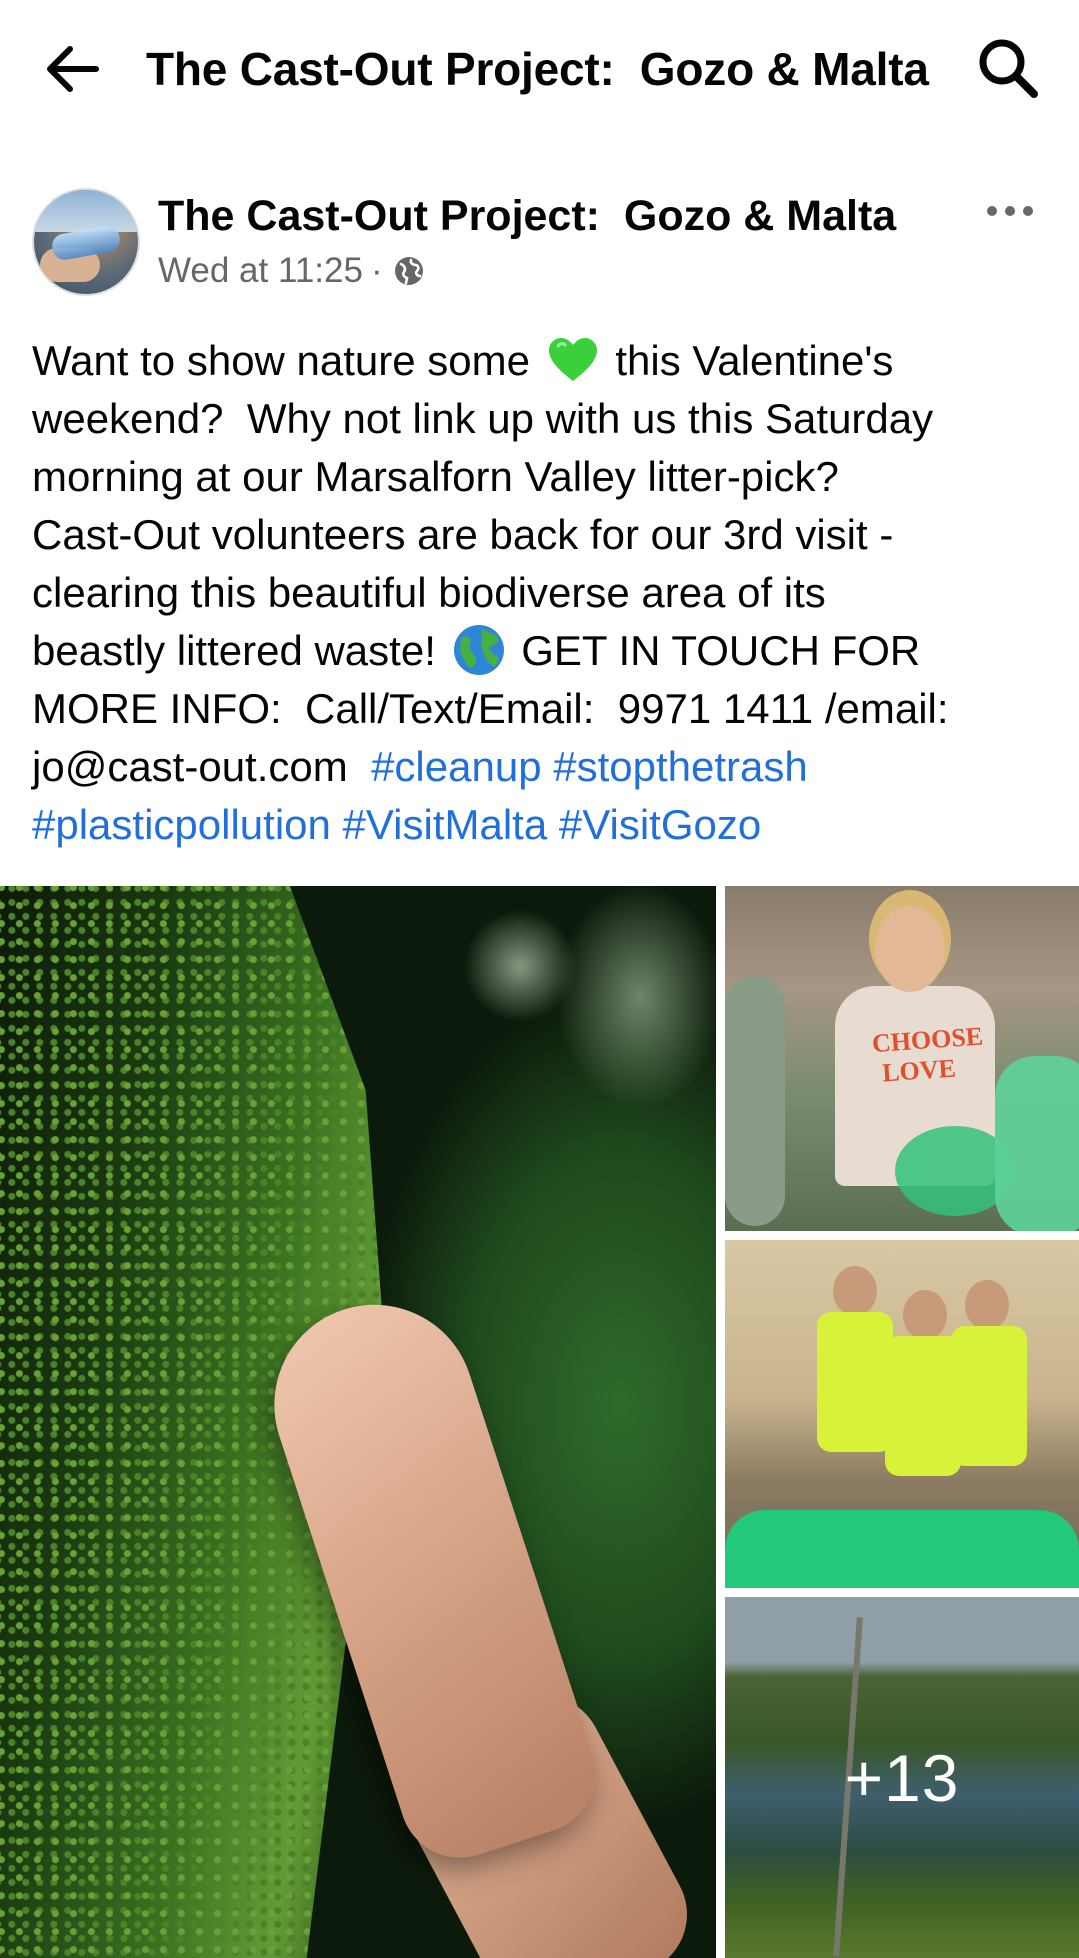 This screenshot has width=1079, height=1958. What do you see at coordinates (527, 216) in the screenshot?
I see `post-author: The Cast-Out Project: Gozo & Malta` at bounding box center [527, 216].